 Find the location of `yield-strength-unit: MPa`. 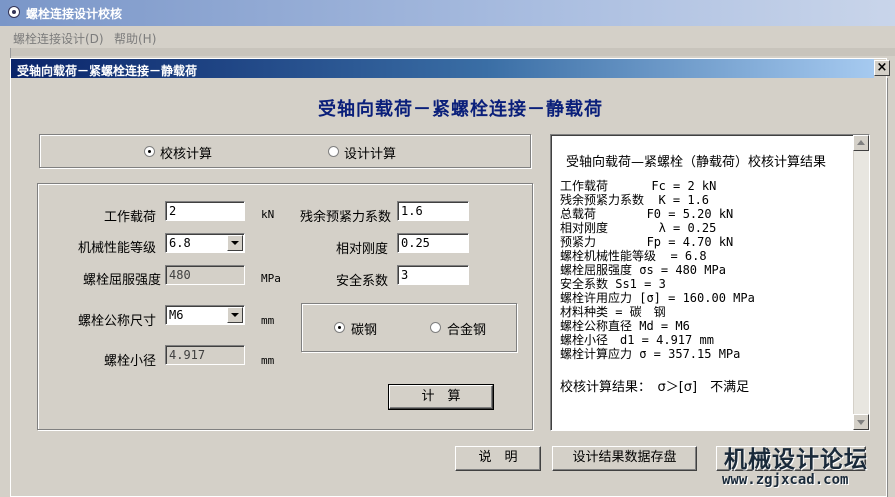

yield-strength-unit: MPa is located at coordinates (271, 278).